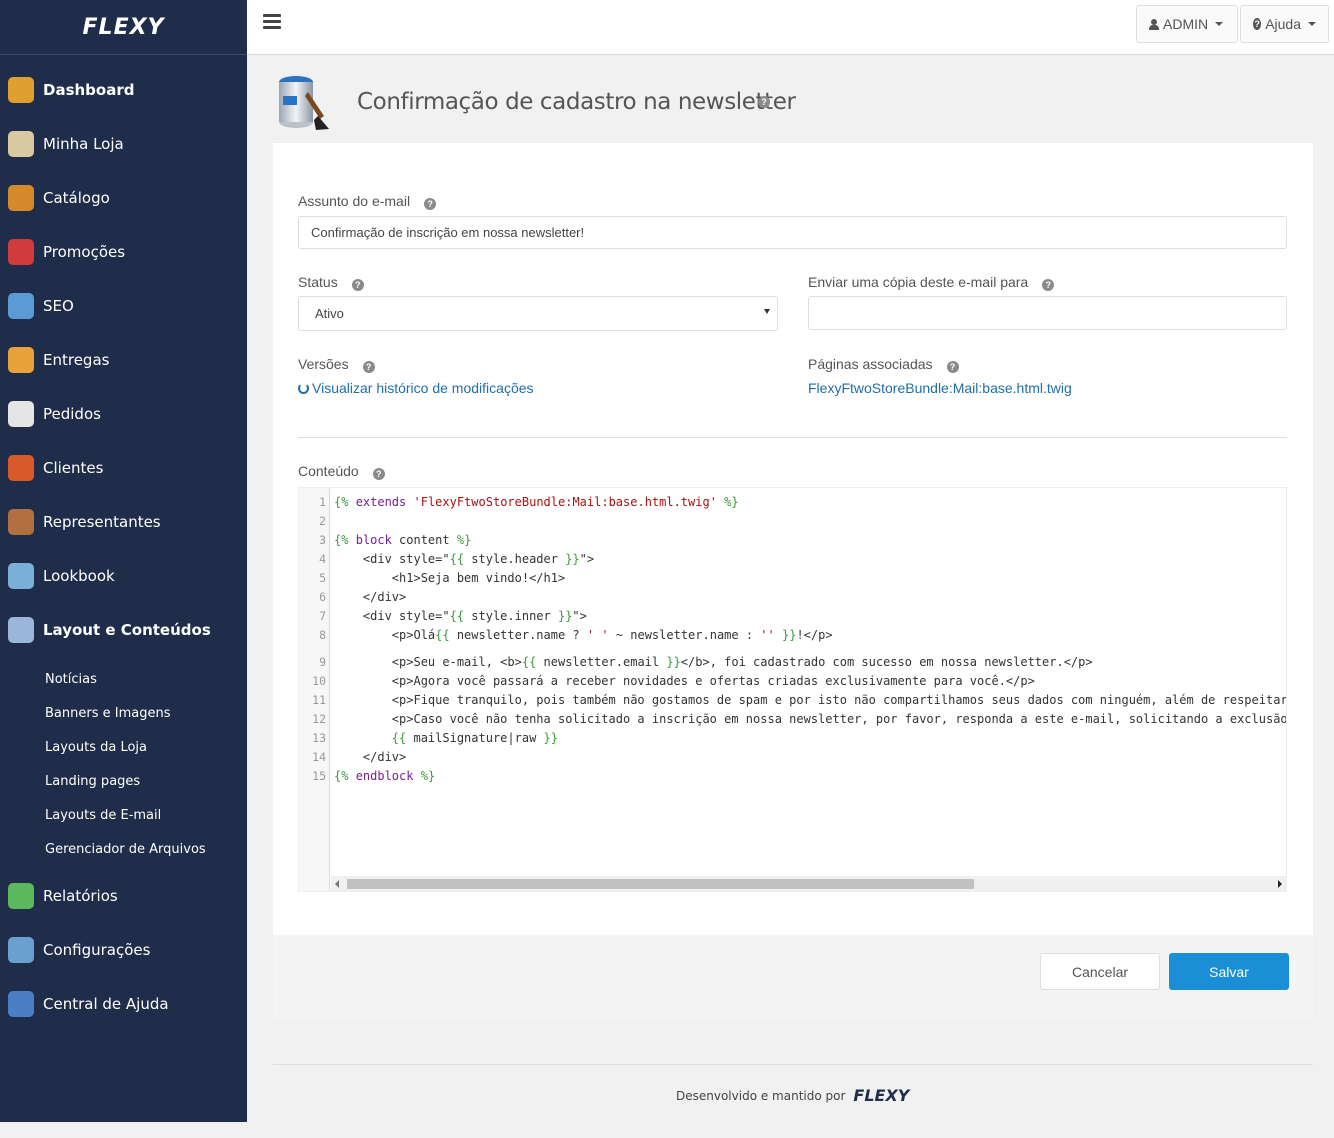  I want to click on seo-icon, so click(21, 306).